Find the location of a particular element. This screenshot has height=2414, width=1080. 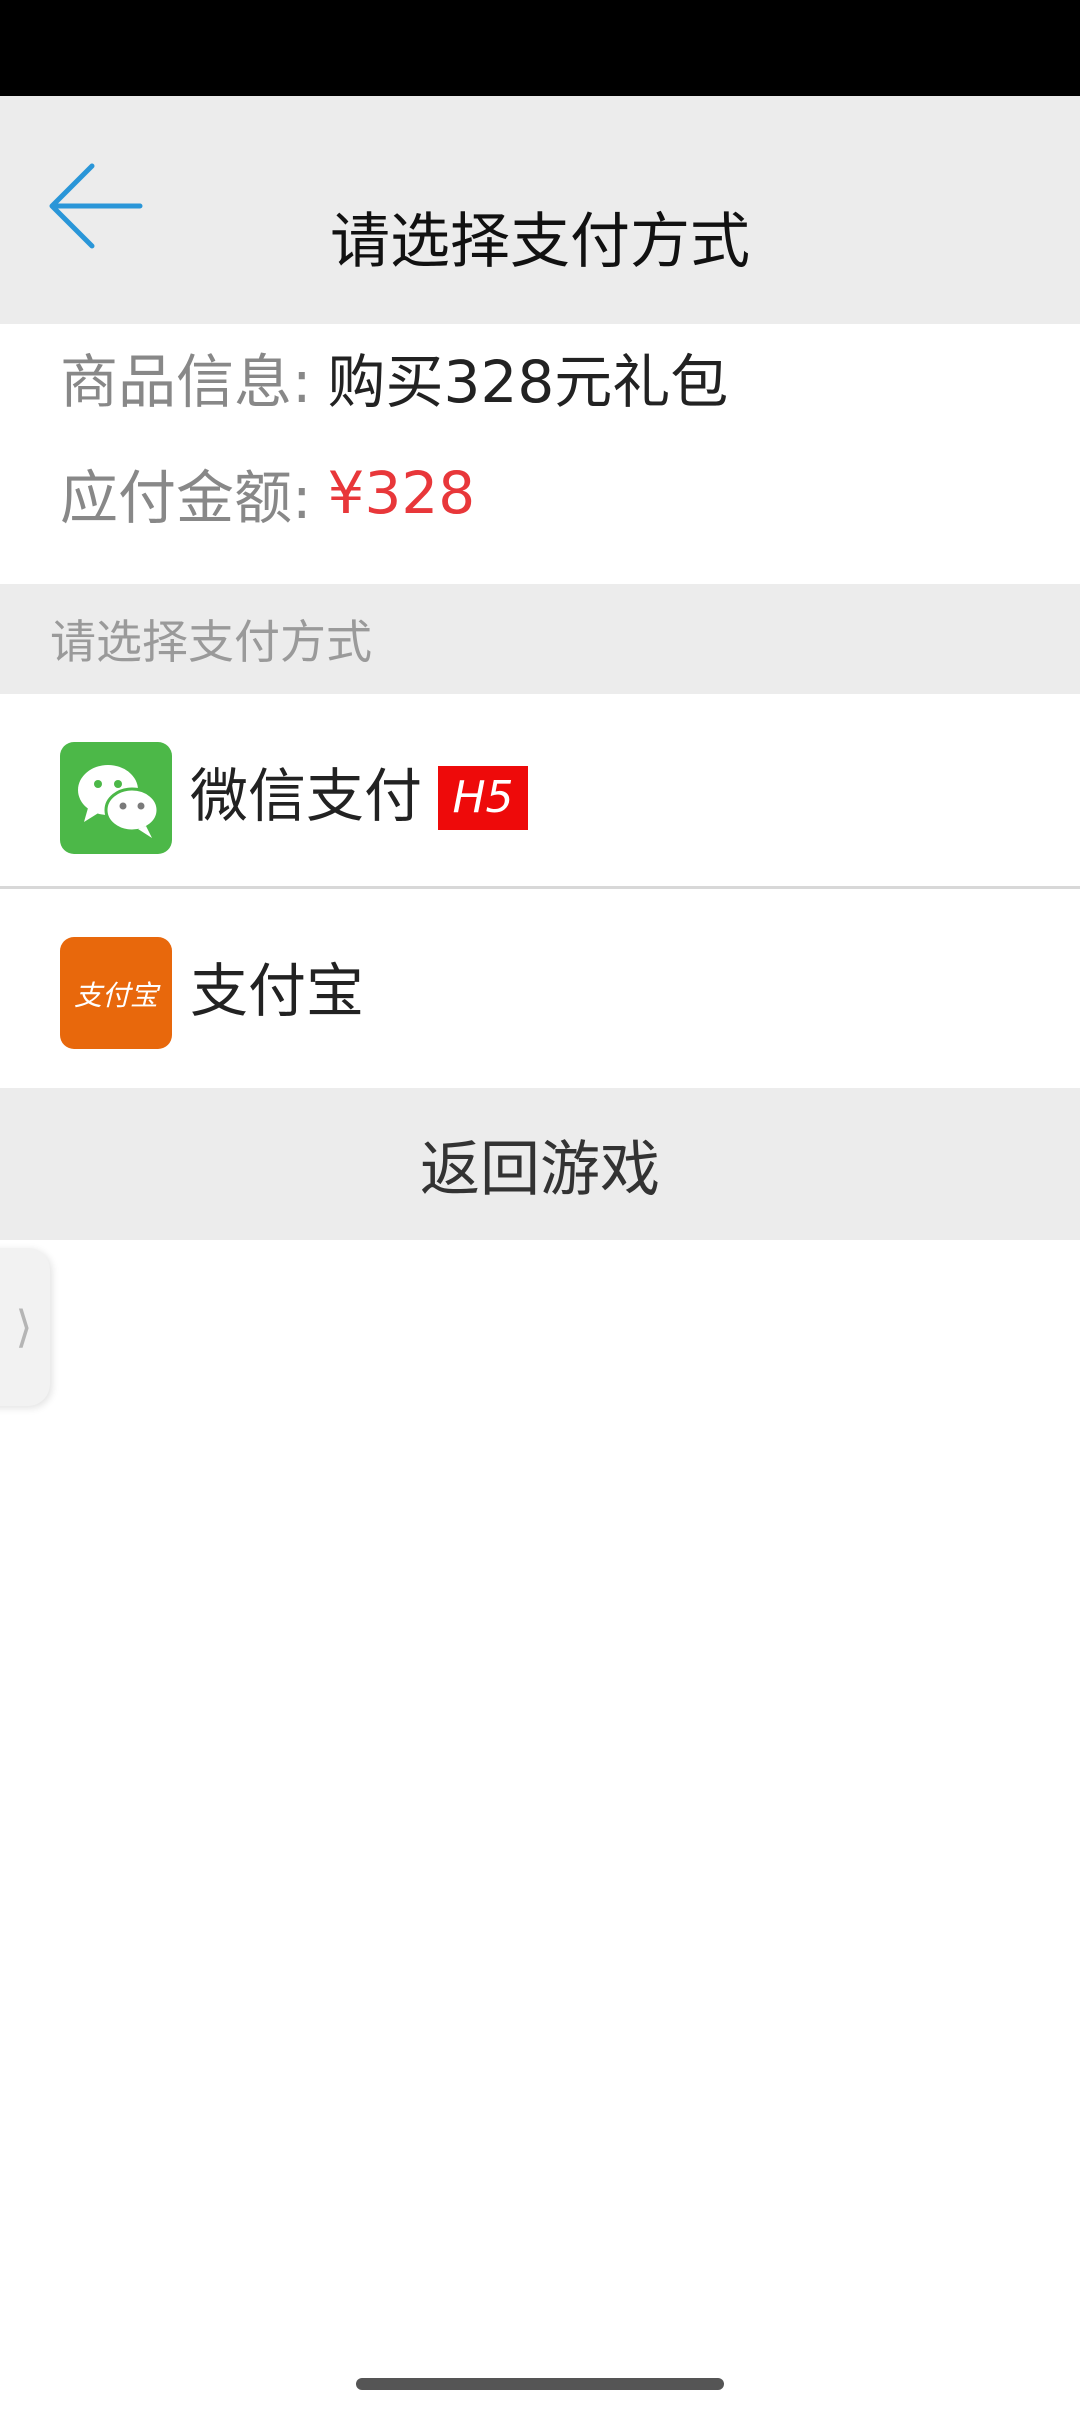

side-drawer-tab: ⟩ is located at coordinates (25, 1327).